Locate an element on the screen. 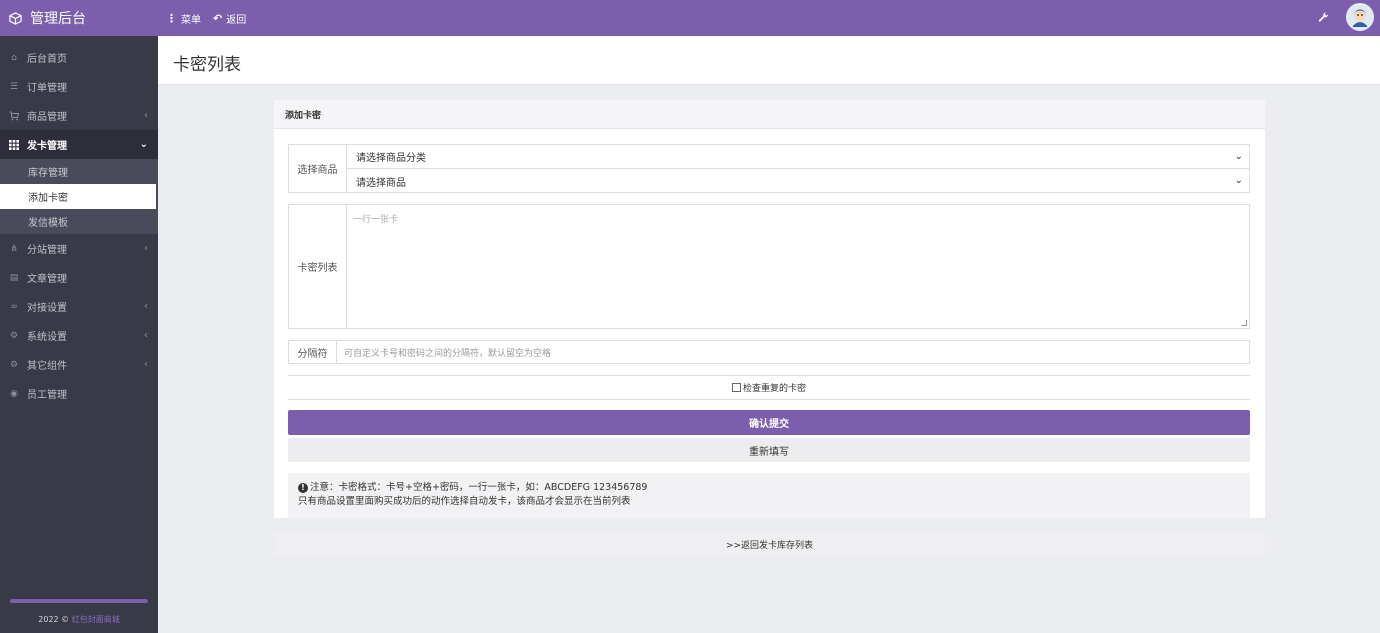 Image resolution: width=1380 pixels, height=633 pixels. sidebar-item-home: ⌂ 后台首页 is located at coordinates (79, 57).